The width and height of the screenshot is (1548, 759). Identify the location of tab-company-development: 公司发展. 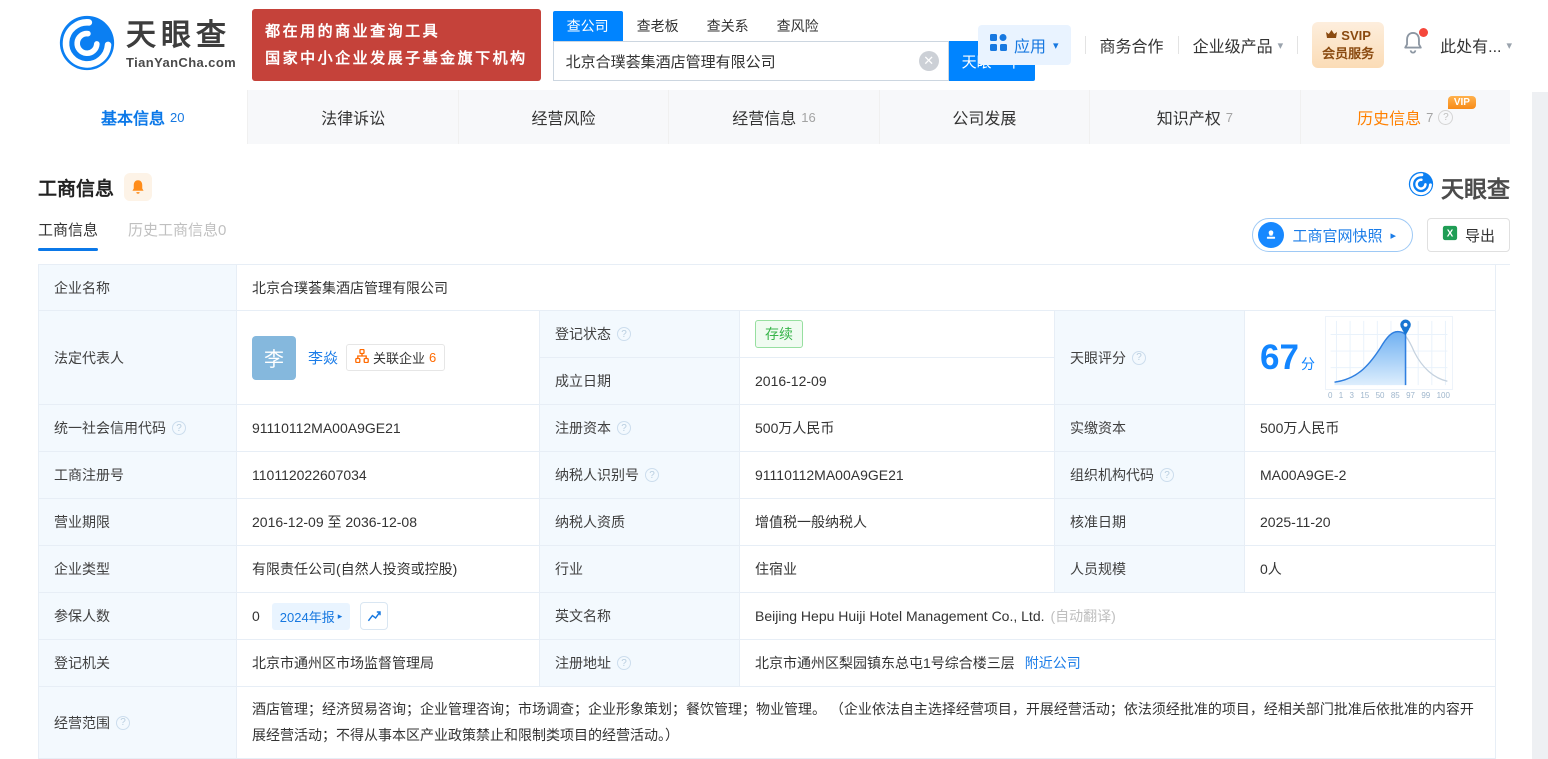
(985, 117).